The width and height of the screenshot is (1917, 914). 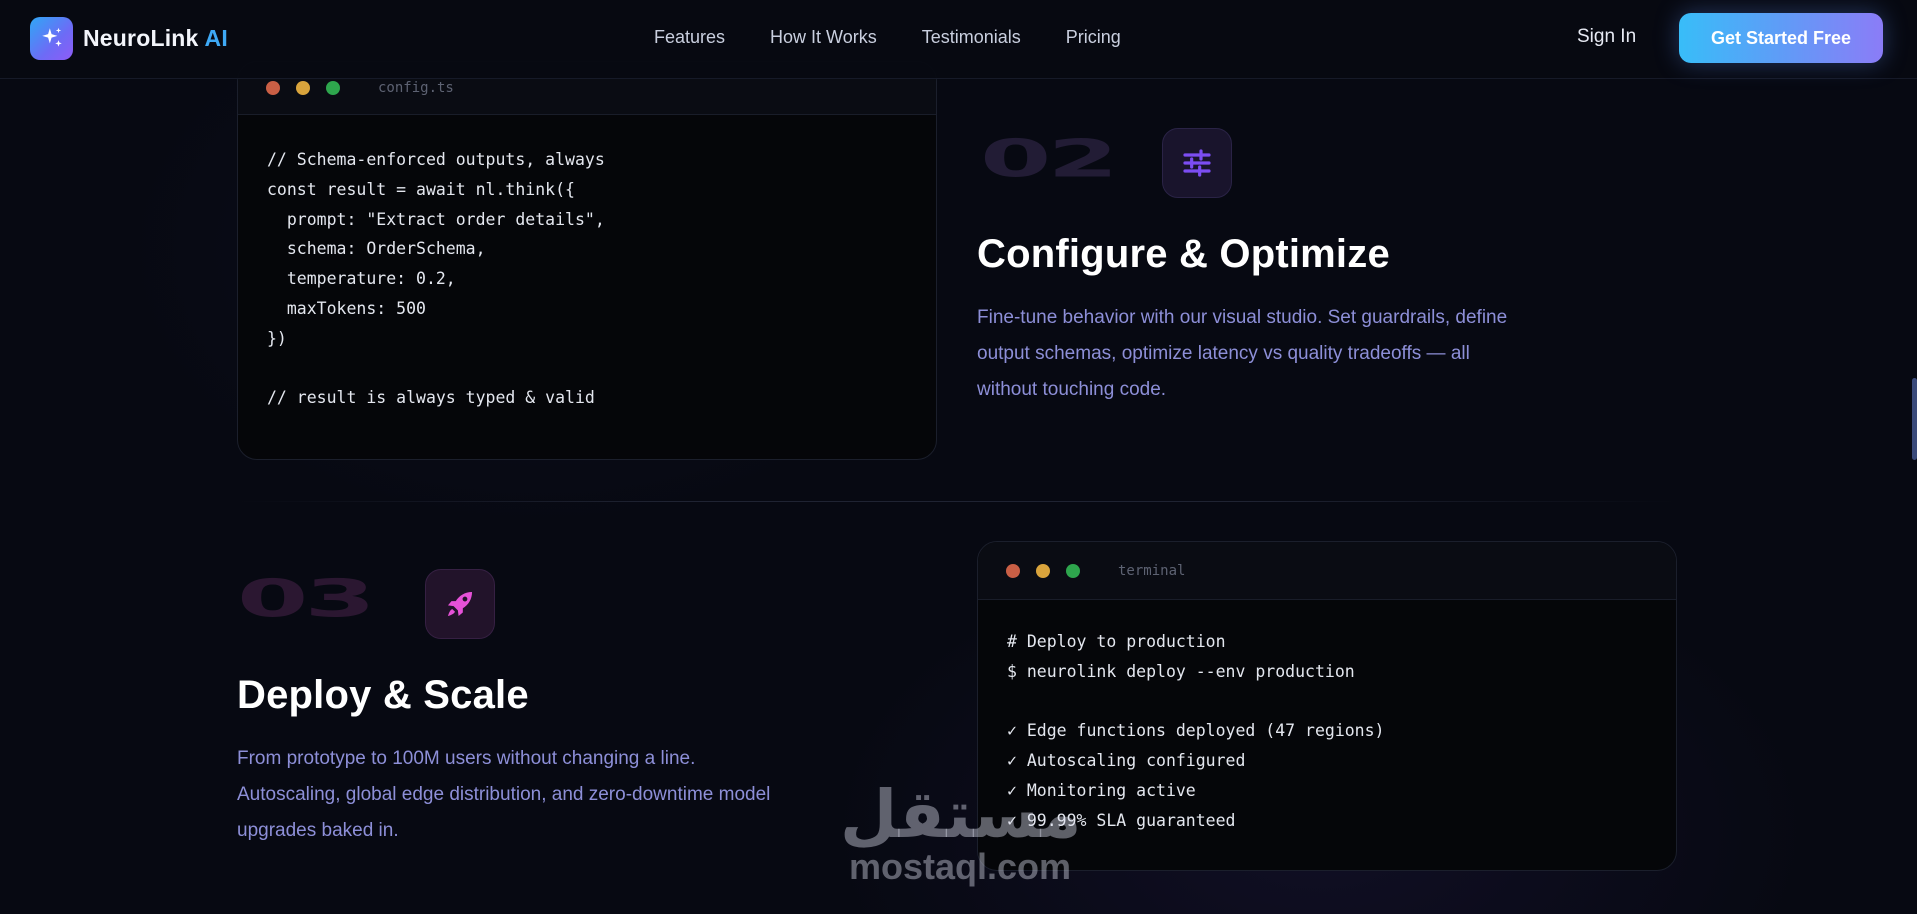 I want to click on brand-logo: NeuroLink AI, so click(x=129, y=38).